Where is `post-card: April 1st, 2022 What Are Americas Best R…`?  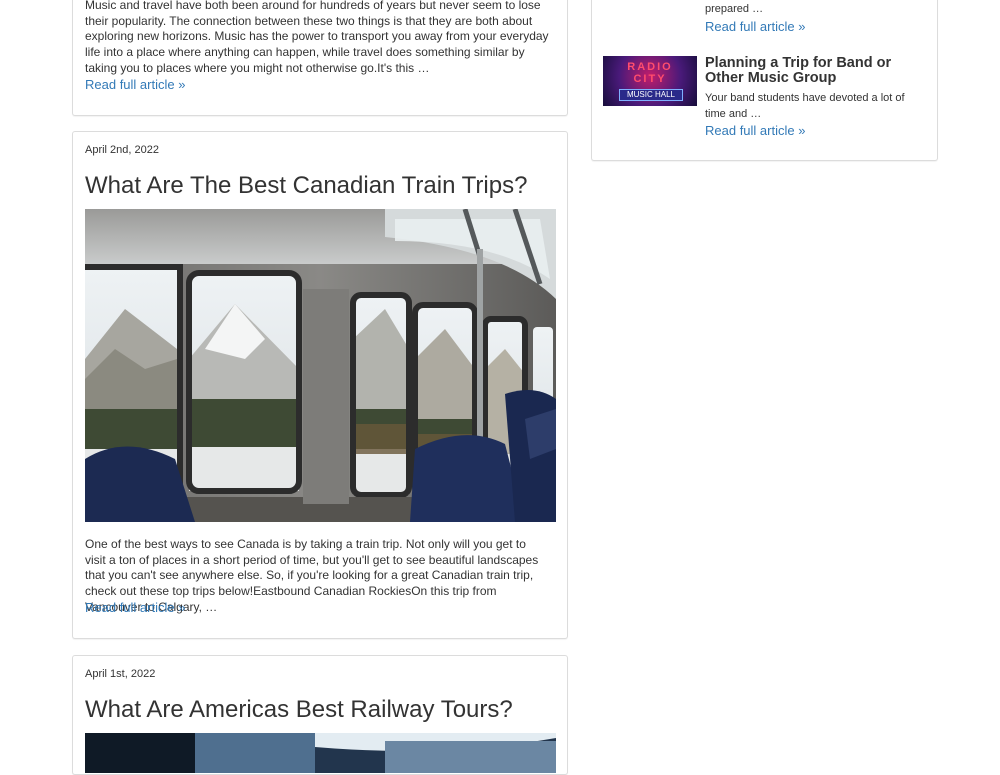 post-card: April 1st, 2022 What Are Americas Best R… is located at coordinates (320, 715).